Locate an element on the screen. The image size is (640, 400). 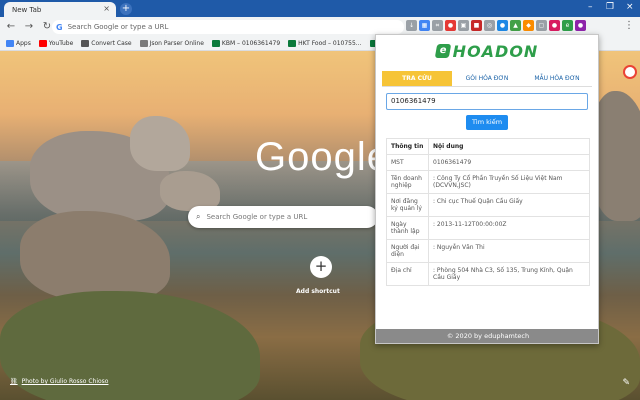
profile-avatar: ● is located at coordinates (580, 25).